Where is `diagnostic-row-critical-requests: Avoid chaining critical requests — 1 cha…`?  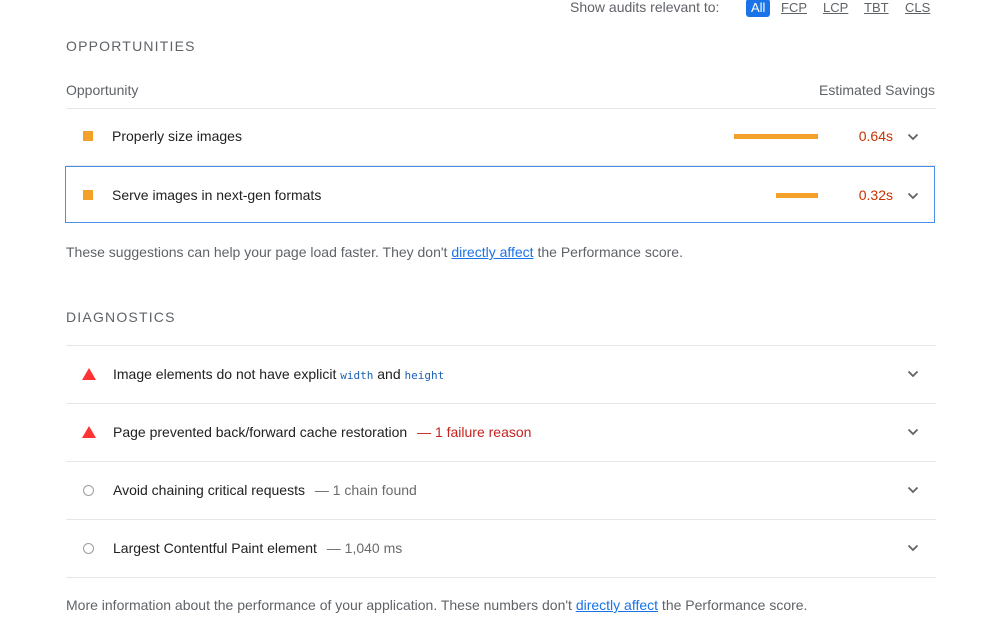 diagnostic-row-critical-requests: Avoid chaining critical requests — 1 cha… is located at coordinates (501, 490).